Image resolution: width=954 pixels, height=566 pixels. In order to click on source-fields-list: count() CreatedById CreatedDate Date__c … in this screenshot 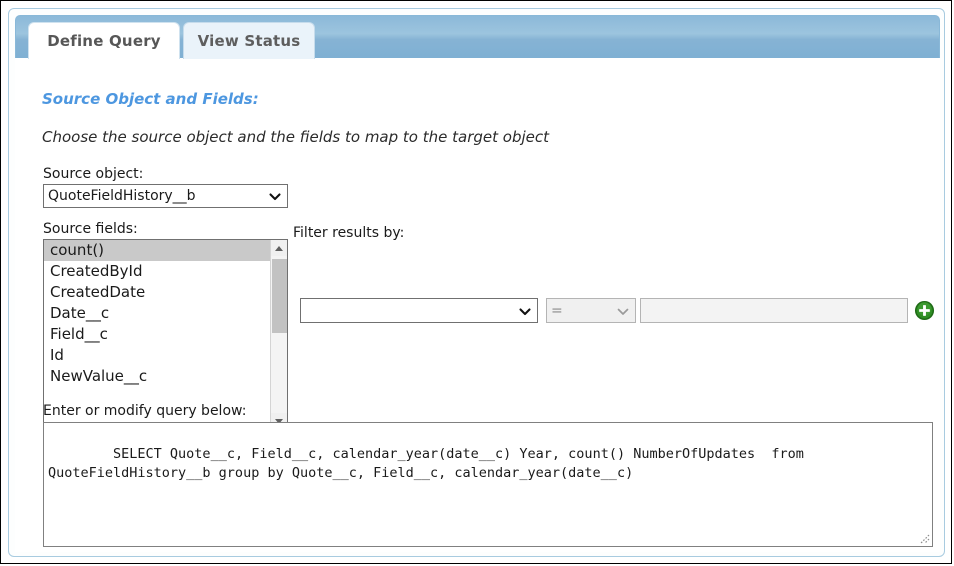, I will do `click(157, 313)`.